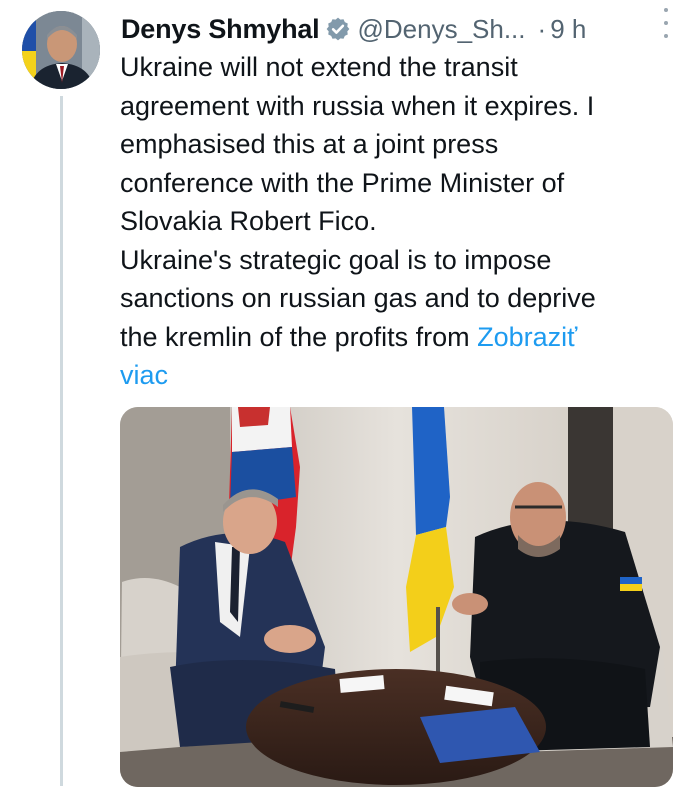  Describe the element at coordinates (568, 29) in the screenshot. I see `post-timestamp: 9 h` at that location.